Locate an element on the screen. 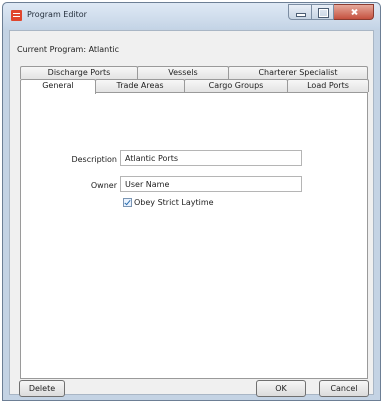 This screenshot has height=404, width=385. tab-trade-areas: Trade Areas is located at coordinates (140, 85).